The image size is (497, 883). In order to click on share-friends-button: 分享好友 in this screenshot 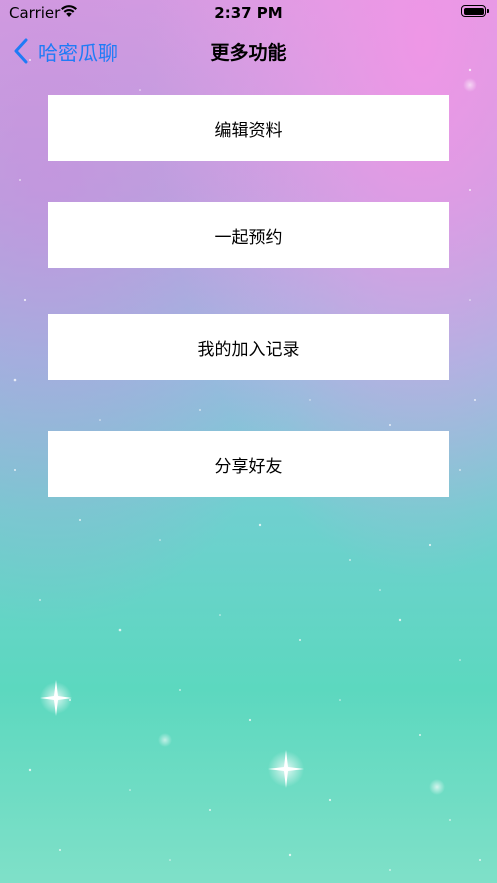, I will do `click(248, 464)`.